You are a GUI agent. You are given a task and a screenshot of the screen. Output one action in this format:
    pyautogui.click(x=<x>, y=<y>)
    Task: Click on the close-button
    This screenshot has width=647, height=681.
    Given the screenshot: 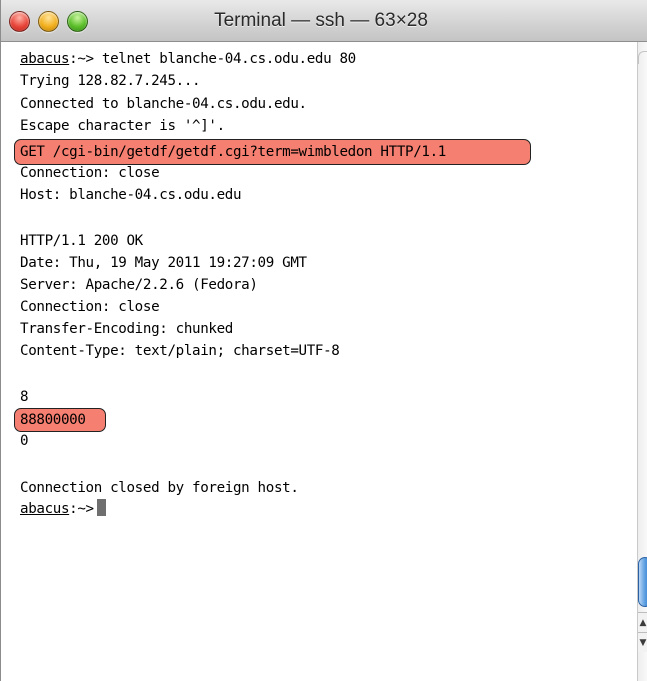 What is the action you would take?
    pyautogui.click(x=19, y=21)
    